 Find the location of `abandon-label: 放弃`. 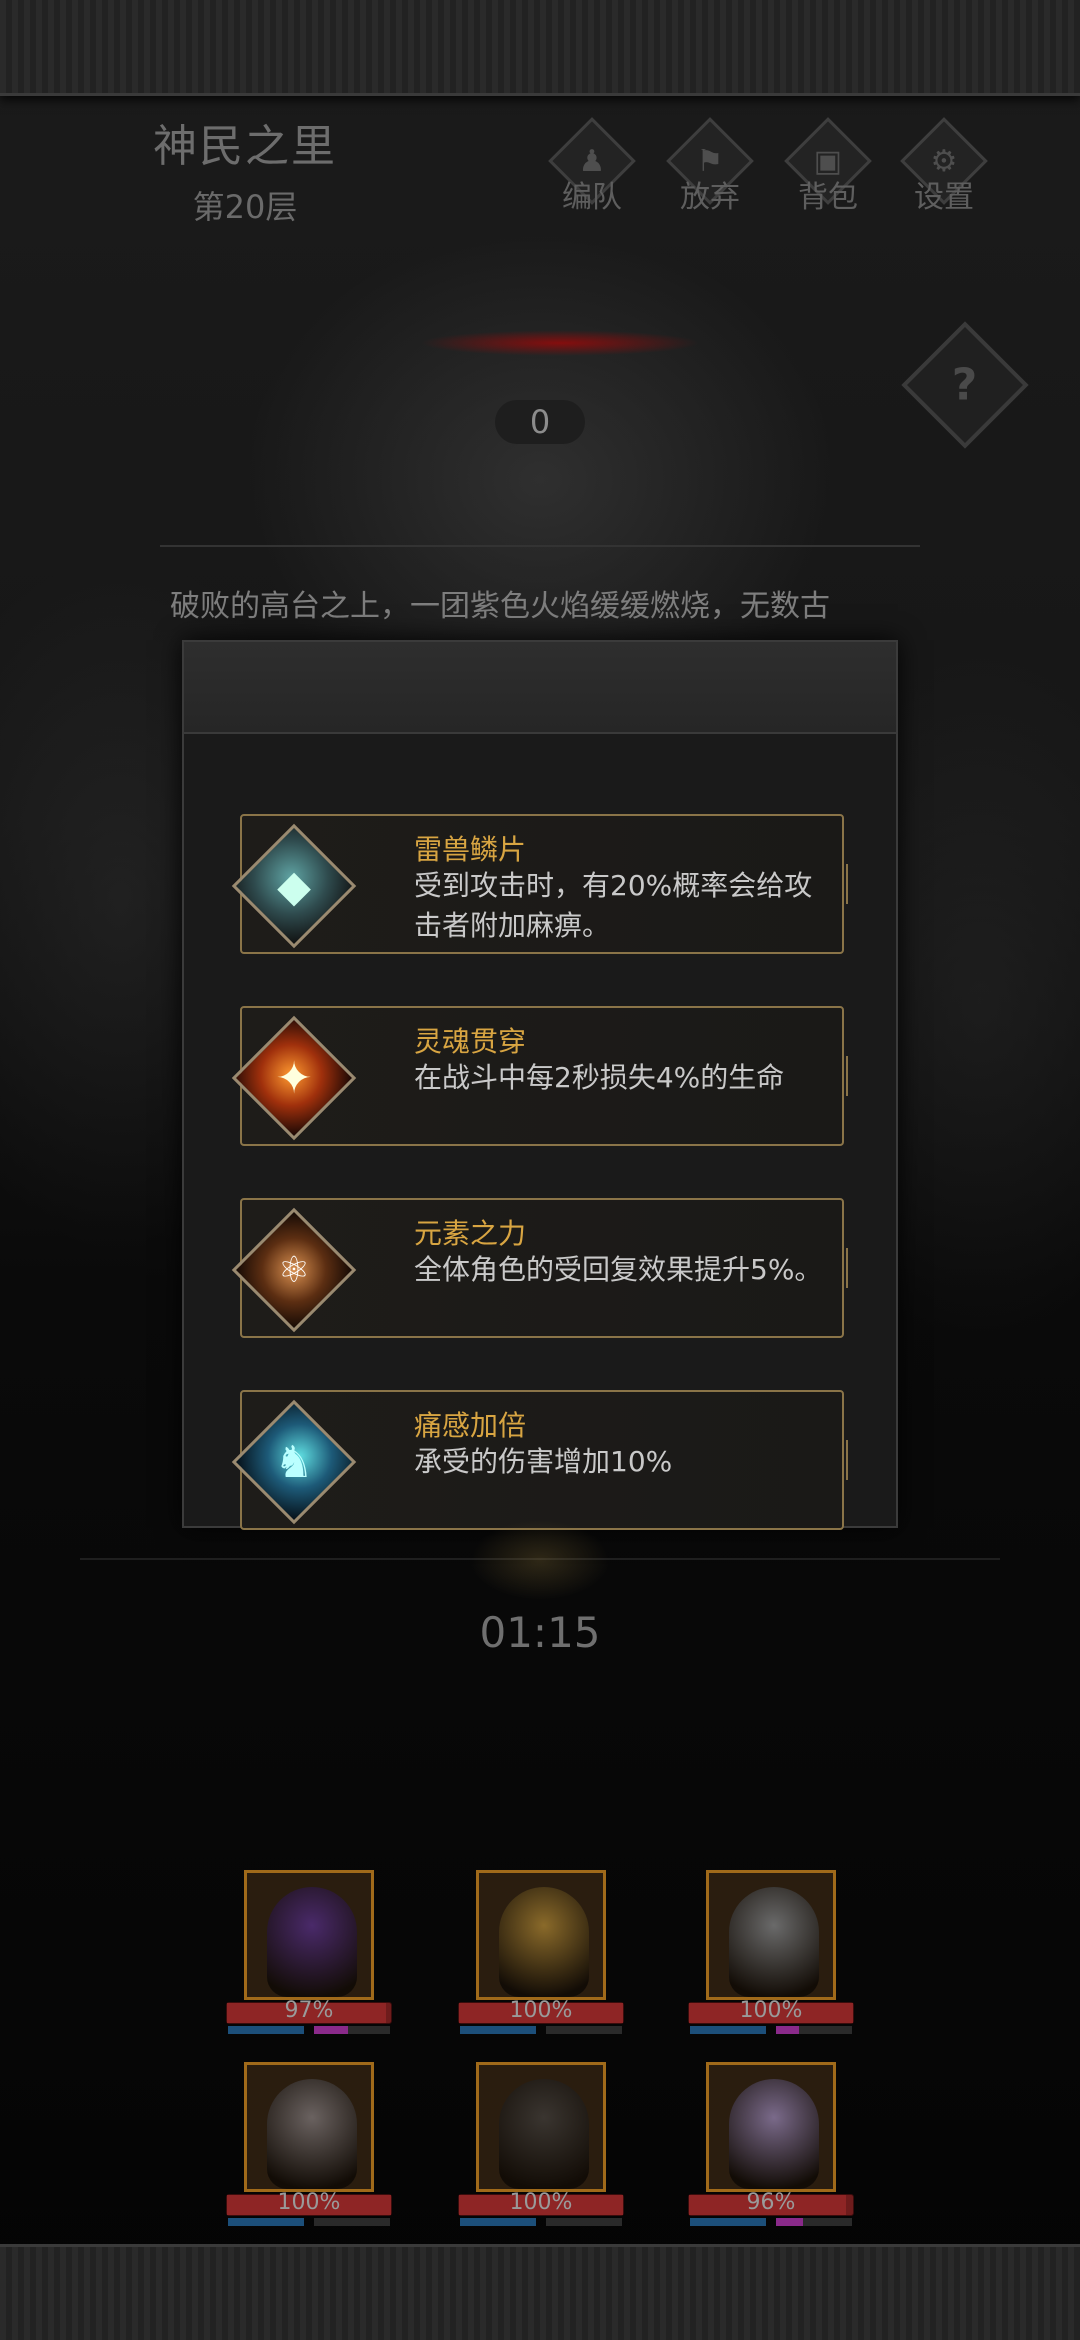

abandon-label: 放弃 is located at coordinates (710, 197).